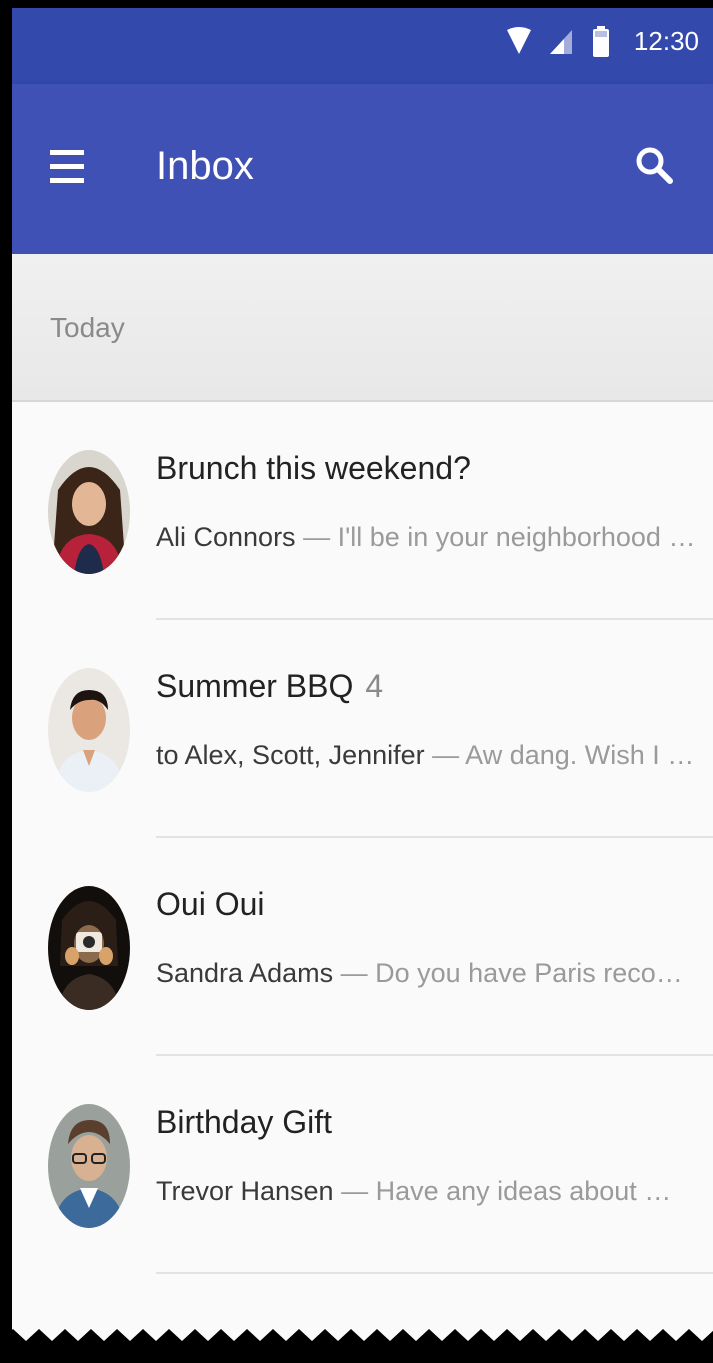 Image resolution: width=713 pixels, height=1363 pixels. Describe the element at coordinates (226, 537) in the screenshot. I see `email-sender: Ali Connors` at that location.